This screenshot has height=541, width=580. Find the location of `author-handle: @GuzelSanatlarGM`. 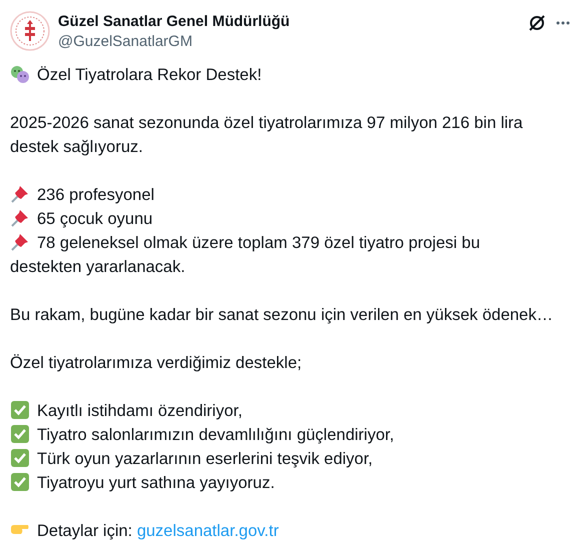

author-handle: @GuzelSanatlarGM is located at coordinates (174, 42).